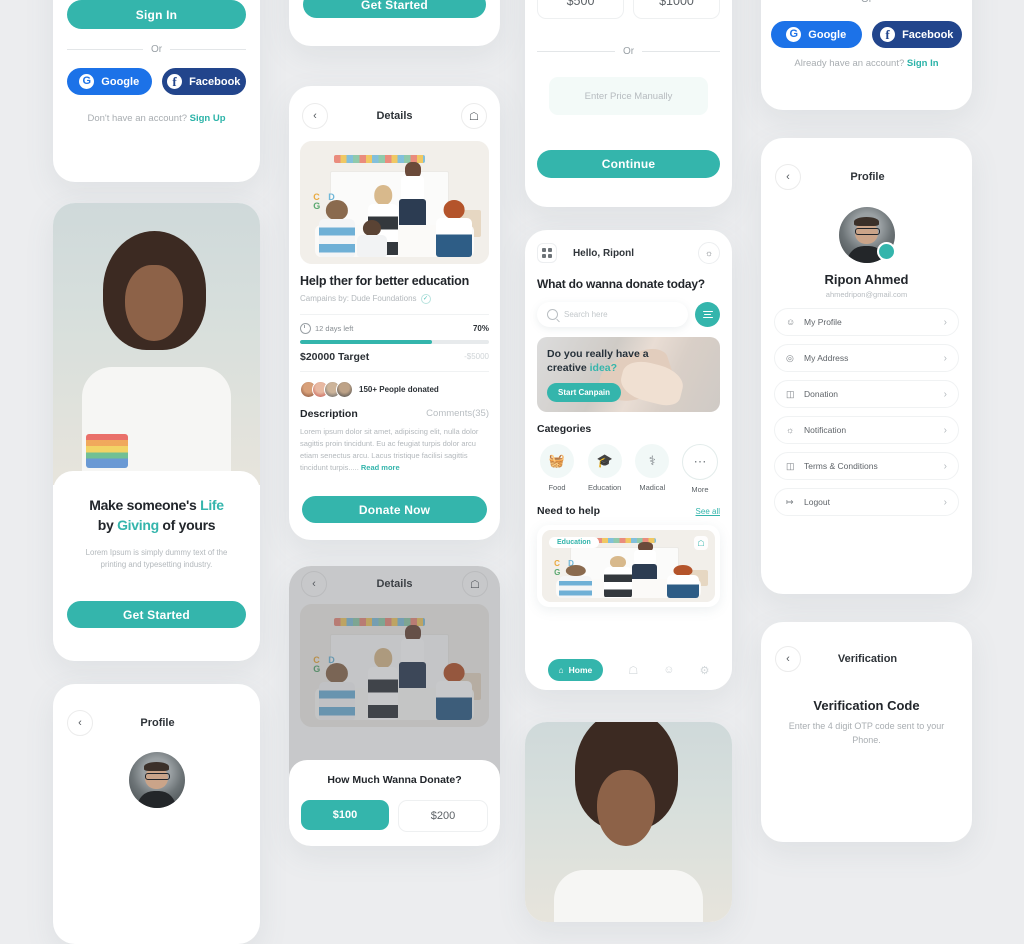 This screenshot has width=1024, height=944. Describe the element at coordinates (866, 430) in the screenshot. I see `profile-item-notification: ☼ Notification ›` at that location.